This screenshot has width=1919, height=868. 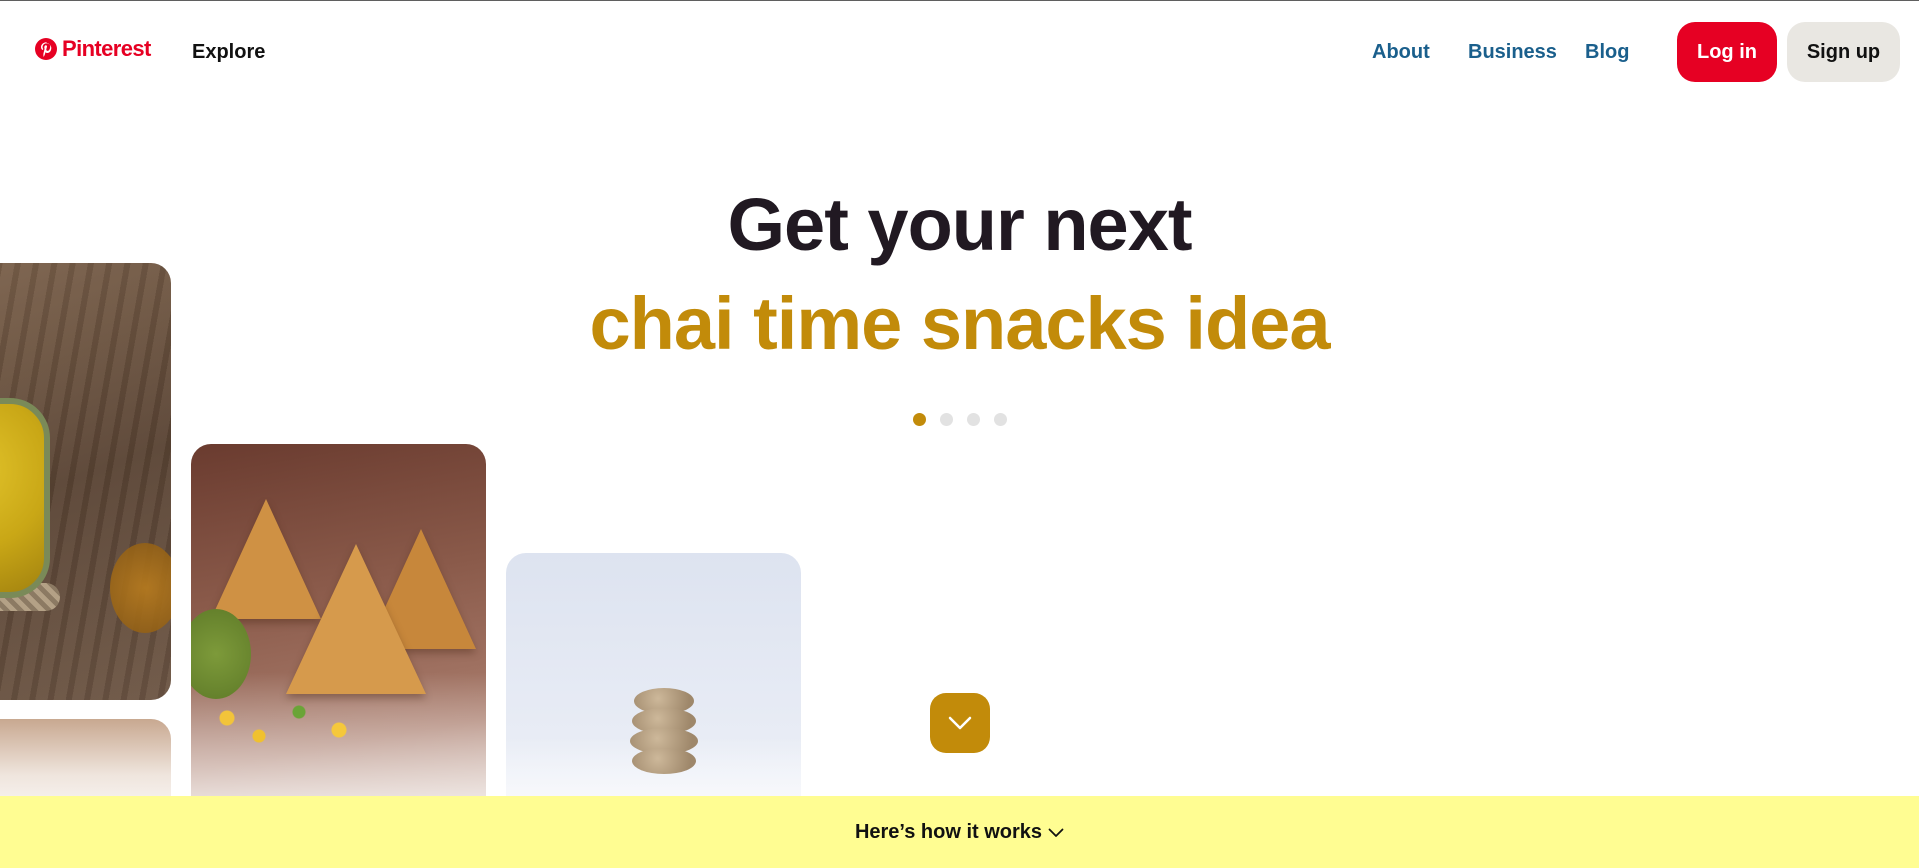 I want to click on pin-image-turmeric-drink, so click(x=85, y=481).